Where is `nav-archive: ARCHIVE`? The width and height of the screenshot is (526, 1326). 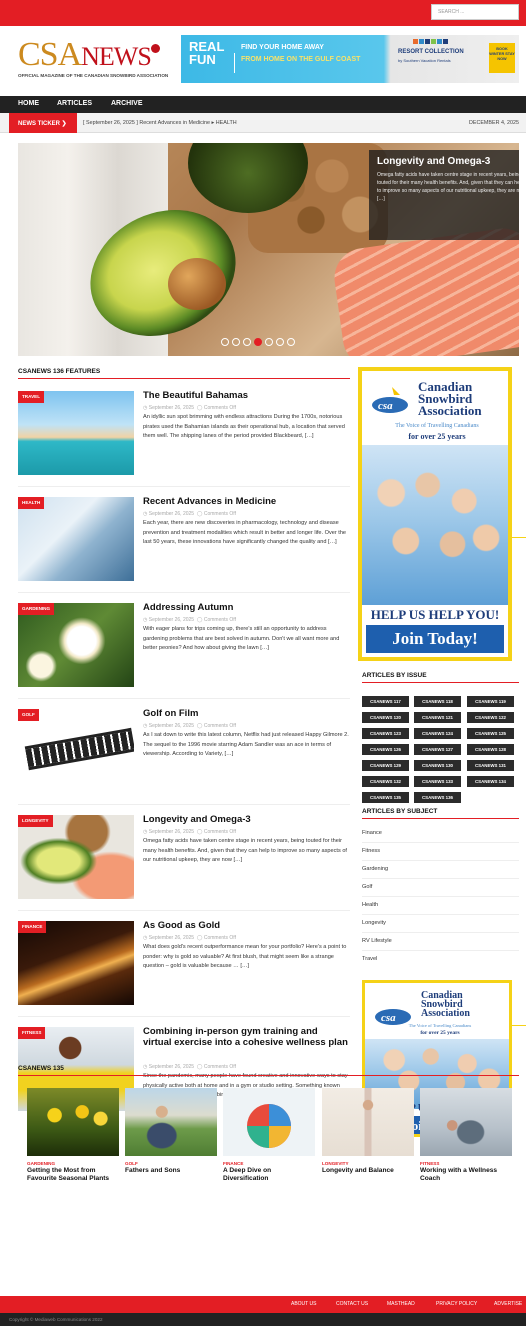 nav-archive: ARCHIVE is located at coordinates (127, 103).